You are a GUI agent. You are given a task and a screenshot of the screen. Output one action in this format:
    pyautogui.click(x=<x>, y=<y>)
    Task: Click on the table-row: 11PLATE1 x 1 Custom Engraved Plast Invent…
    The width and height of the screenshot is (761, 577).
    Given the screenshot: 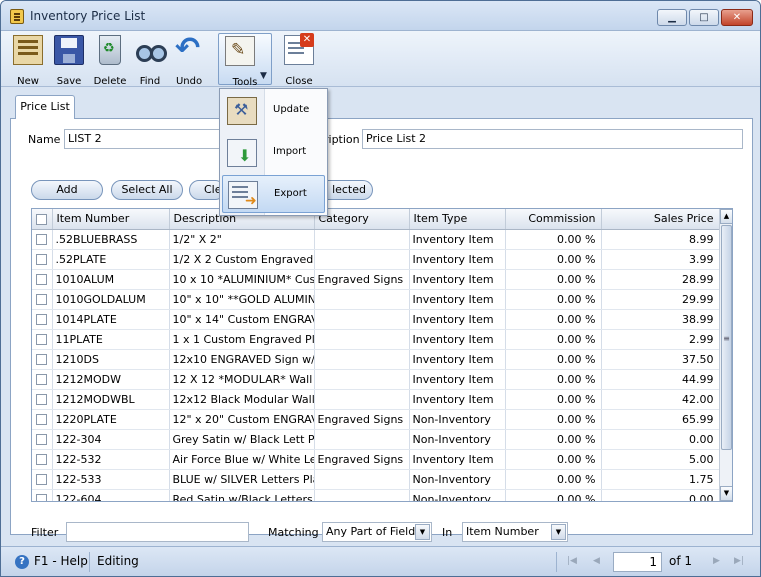 What is the action you would take?
    pyautogui.click(x=376, y=339)
    